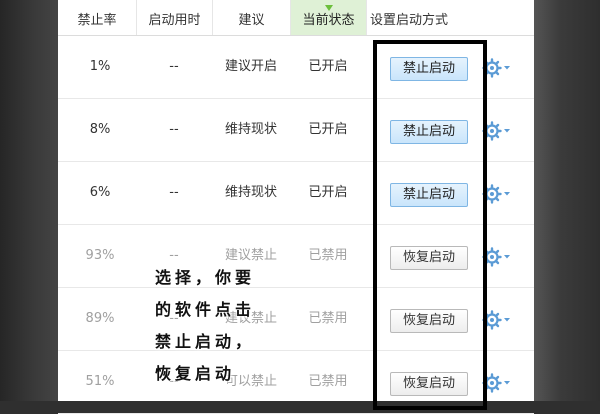 This screenshot has width=600, height=414. Describe the element at coordinates (251, 17) in the screenshot. I see `header-advice: 建议` at that location.